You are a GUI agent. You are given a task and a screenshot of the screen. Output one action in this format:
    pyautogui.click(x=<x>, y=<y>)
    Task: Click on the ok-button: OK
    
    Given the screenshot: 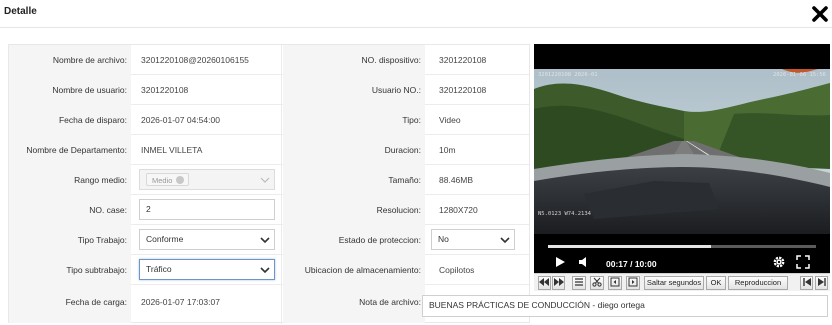 What is the action you would take?
    pyautogui.click(x=716, y=283)
    